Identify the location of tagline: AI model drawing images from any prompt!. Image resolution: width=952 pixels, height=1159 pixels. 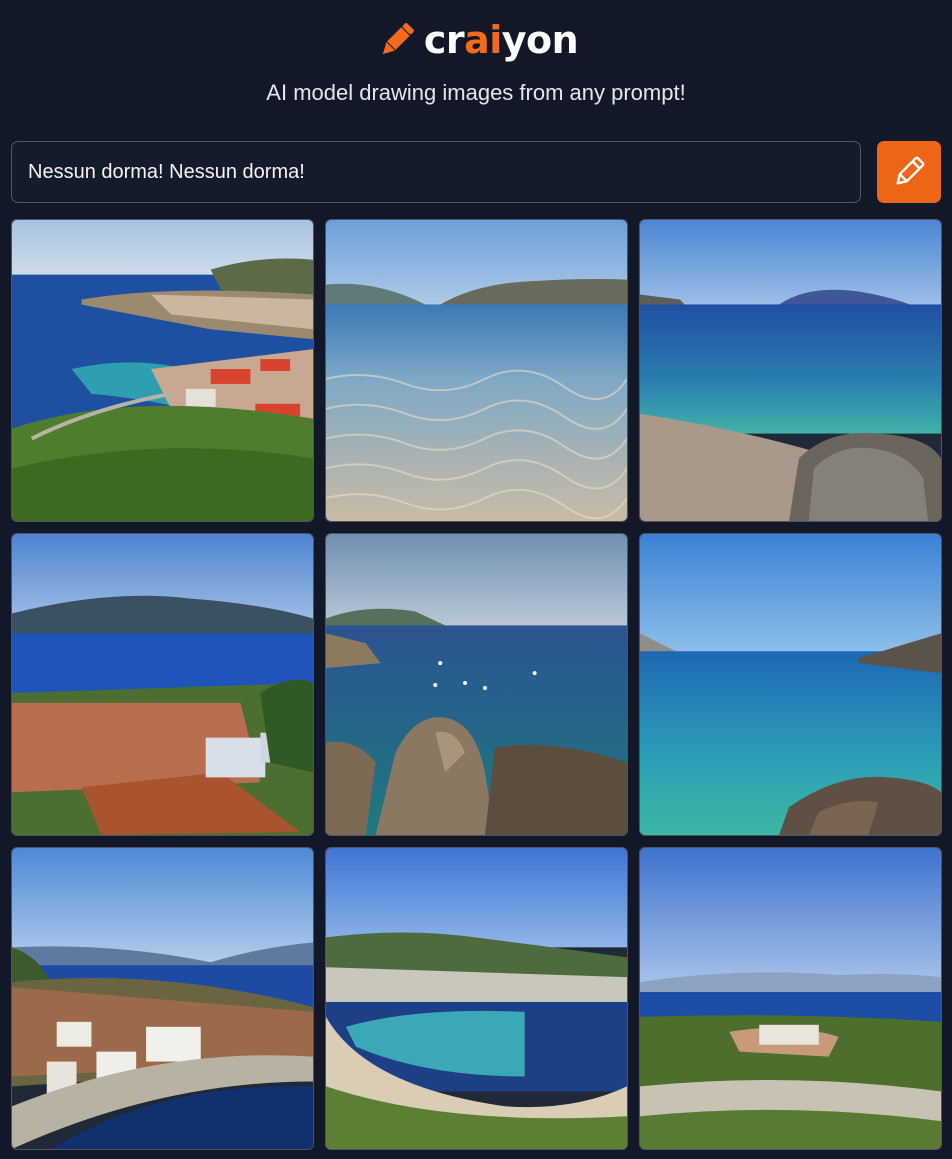
(476, 92).